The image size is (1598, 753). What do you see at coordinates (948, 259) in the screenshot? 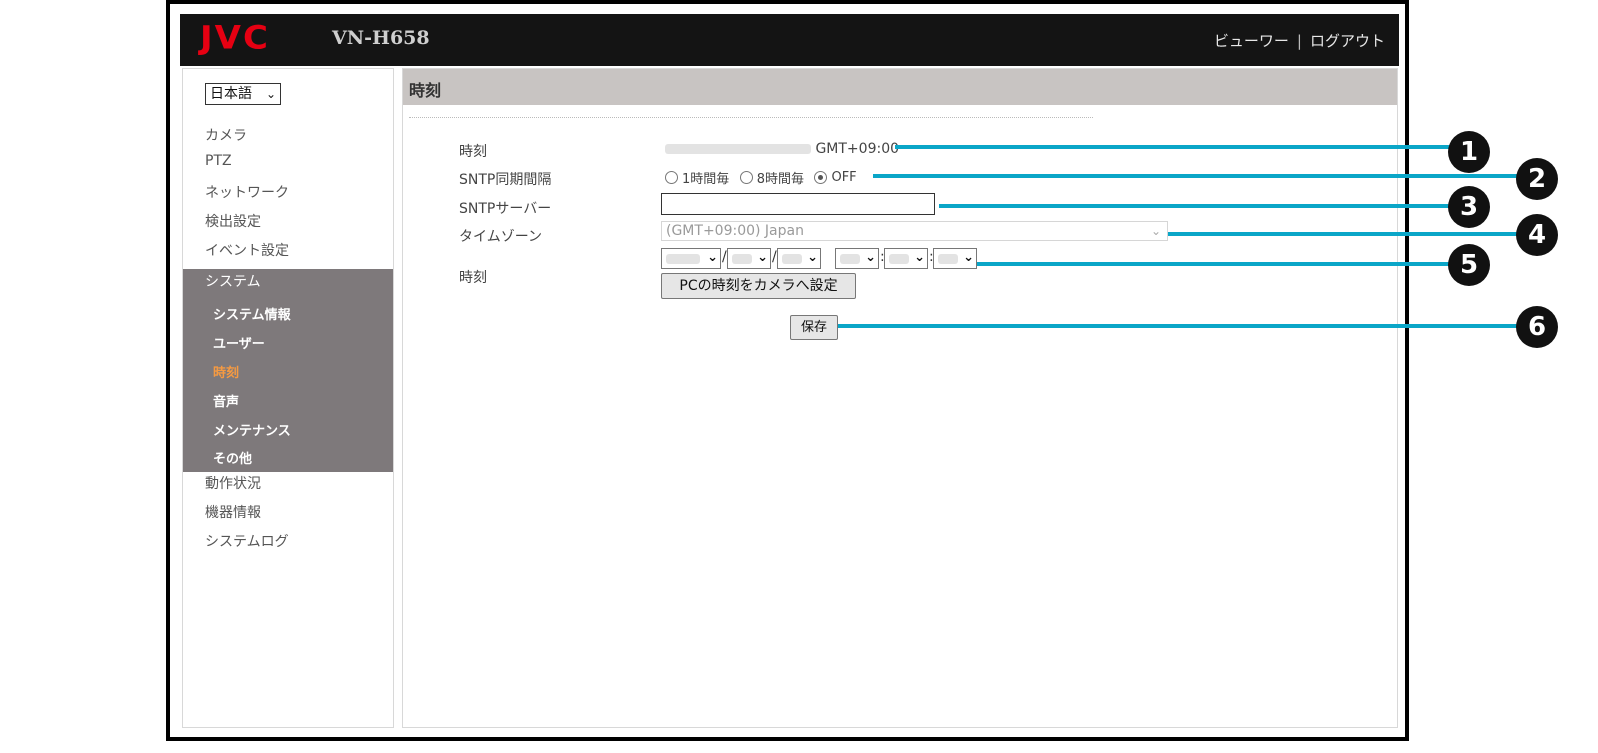
I see `blurred-second` at bounding box center [948, 259].